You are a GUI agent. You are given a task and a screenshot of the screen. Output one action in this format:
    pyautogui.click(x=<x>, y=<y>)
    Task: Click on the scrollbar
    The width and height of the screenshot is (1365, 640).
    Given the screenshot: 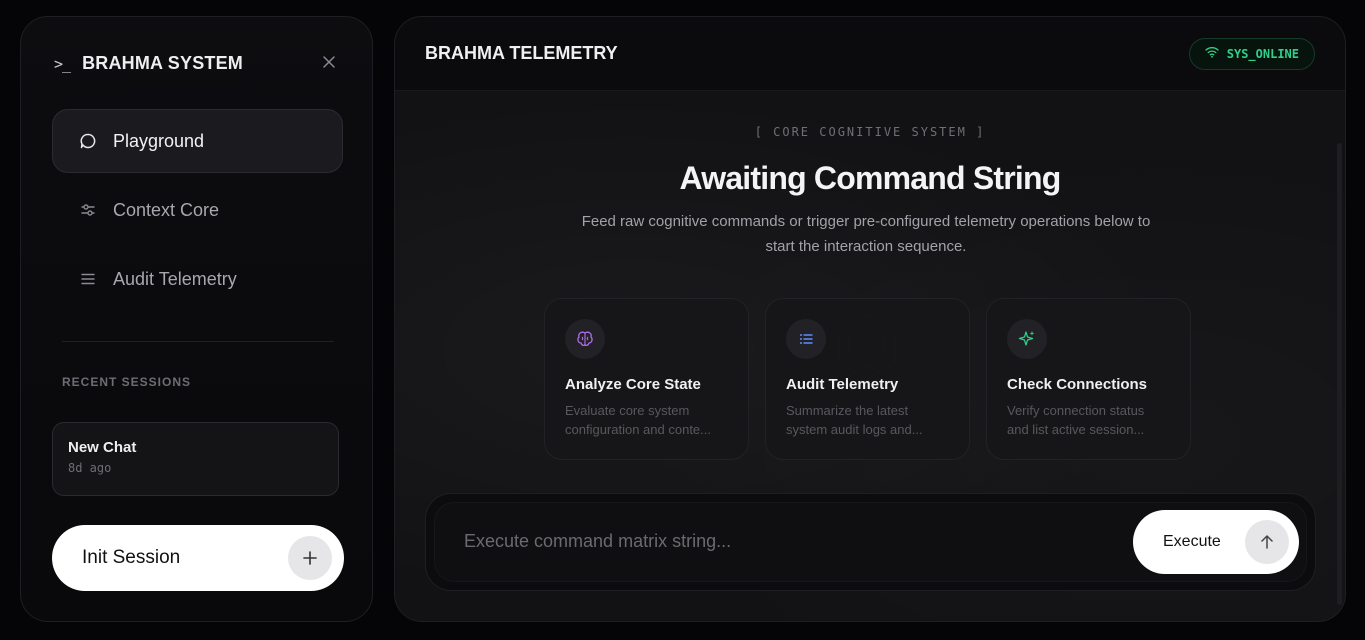 What is the action you would take?
    pyautogui.click(x=1339, y=374)
    